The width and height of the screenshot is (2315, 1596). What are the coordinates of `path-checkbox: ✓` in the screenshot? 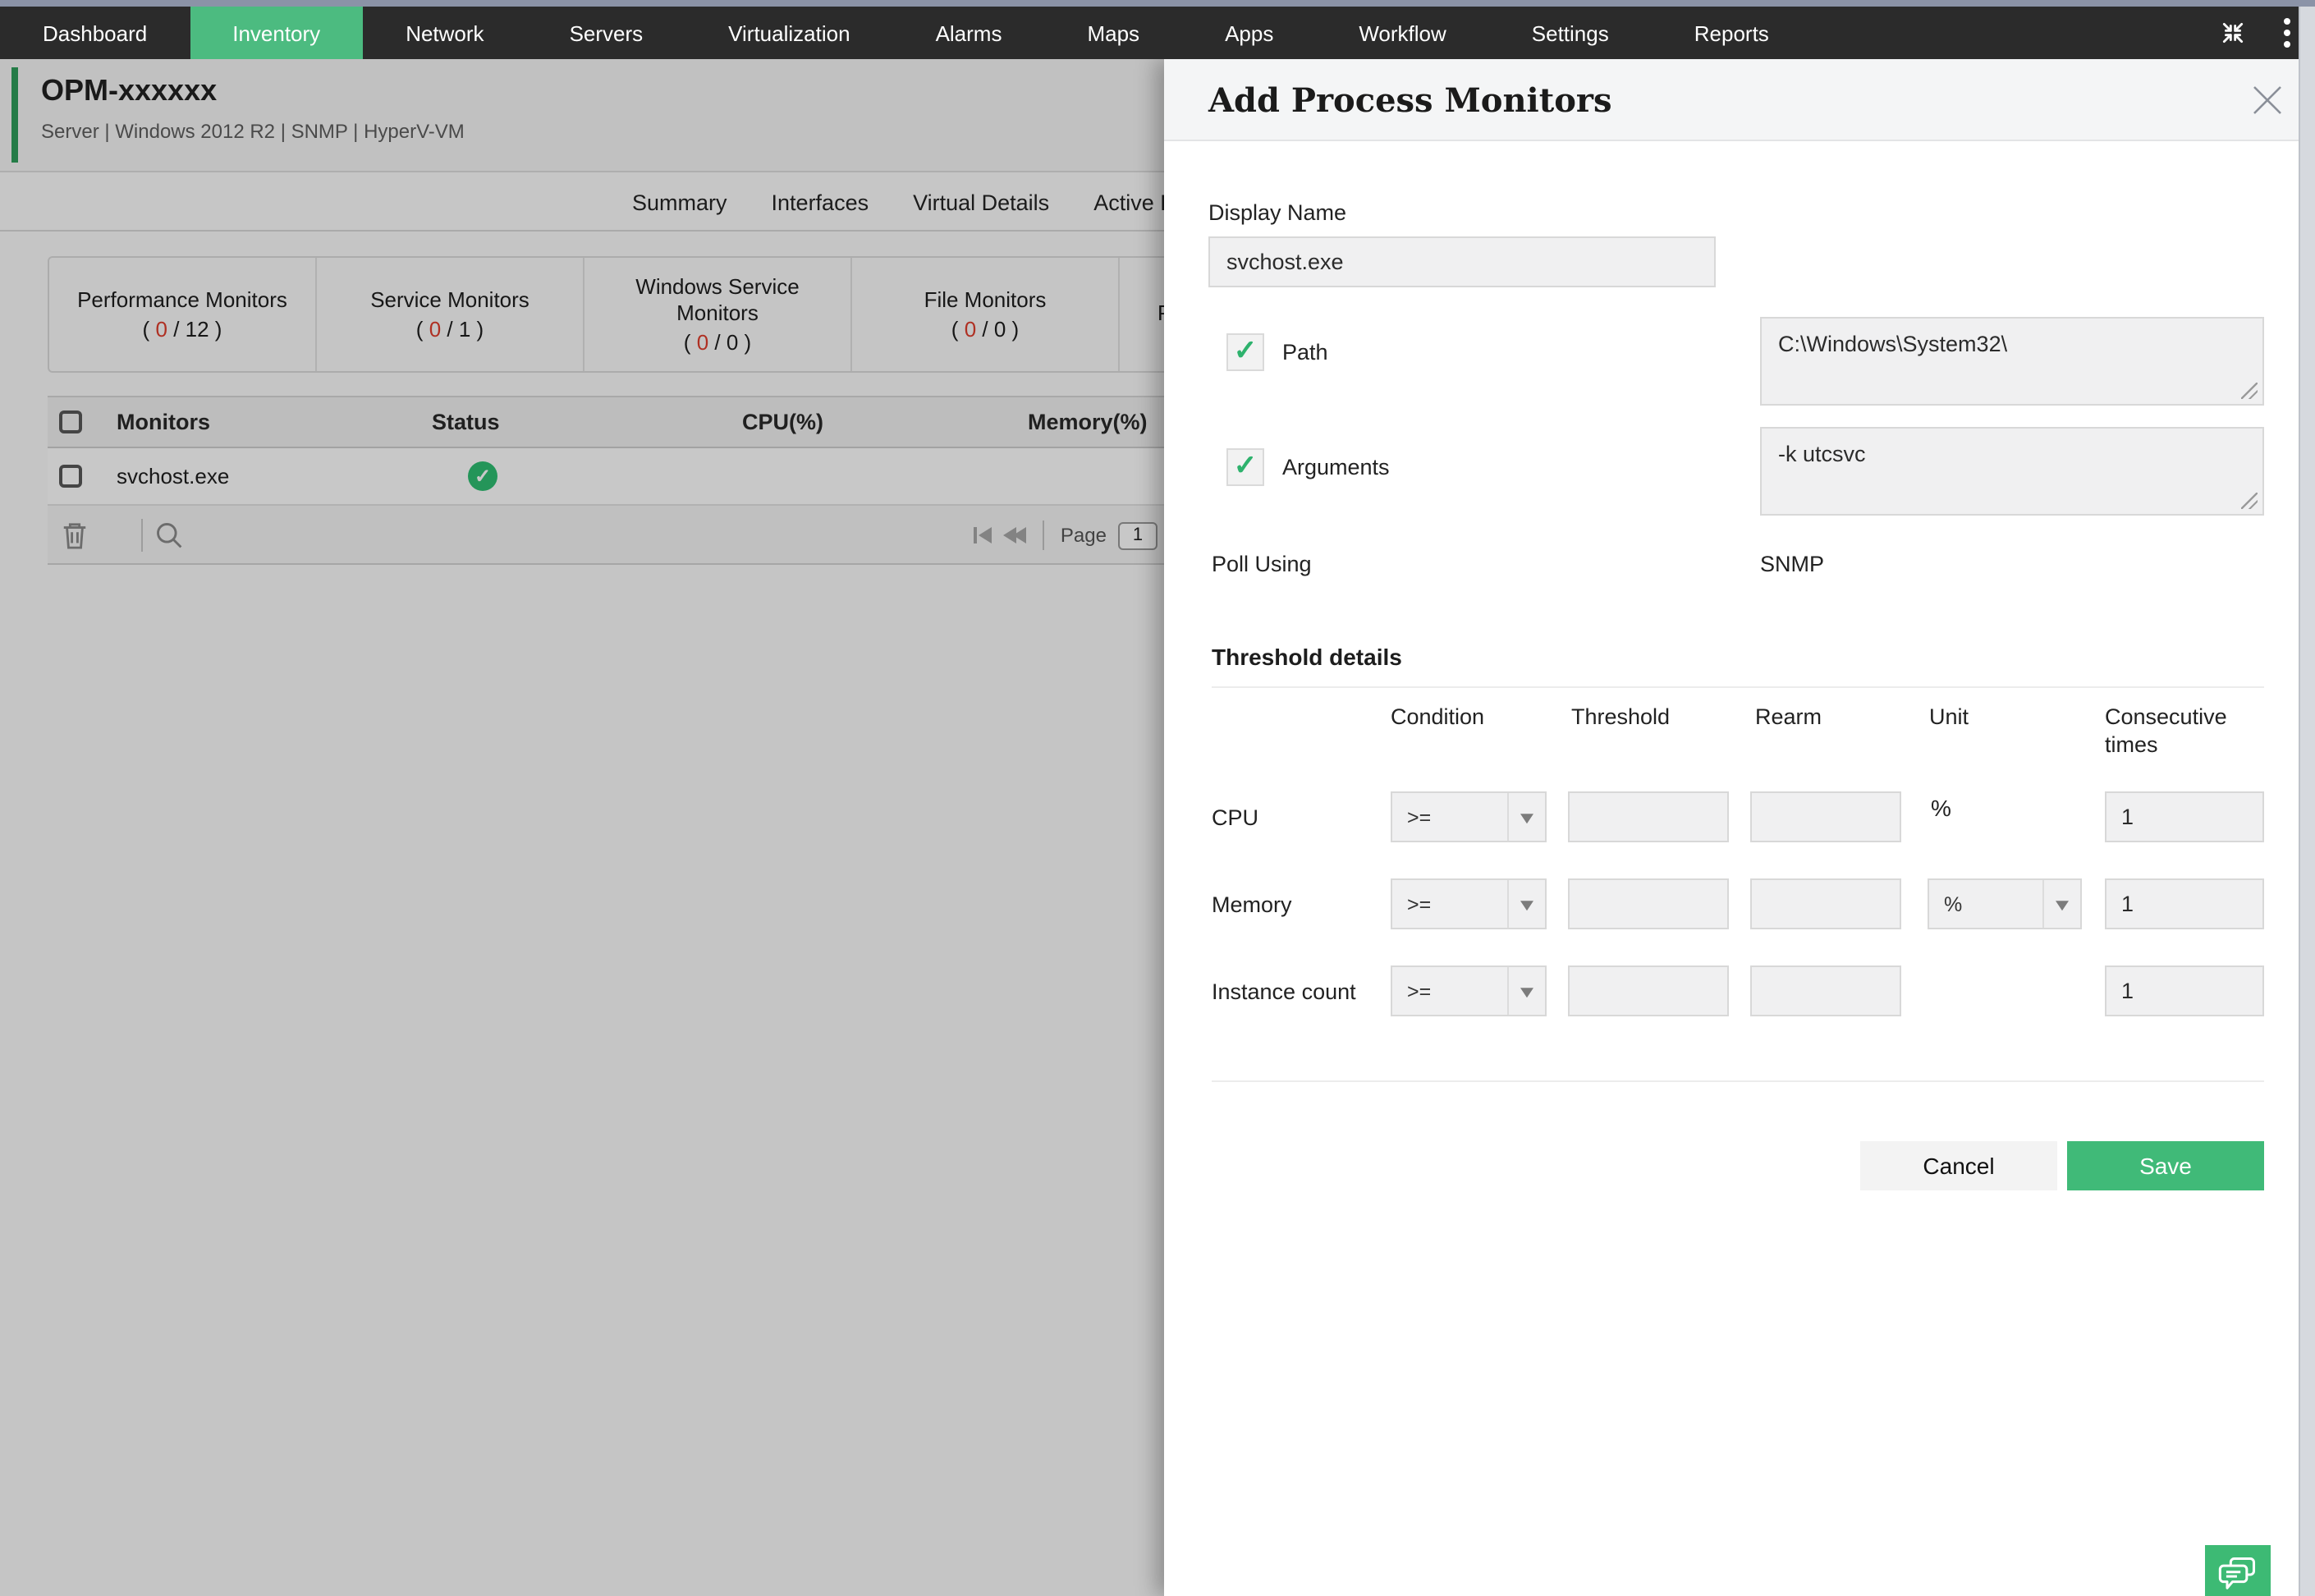 It's located at (1245, 352).